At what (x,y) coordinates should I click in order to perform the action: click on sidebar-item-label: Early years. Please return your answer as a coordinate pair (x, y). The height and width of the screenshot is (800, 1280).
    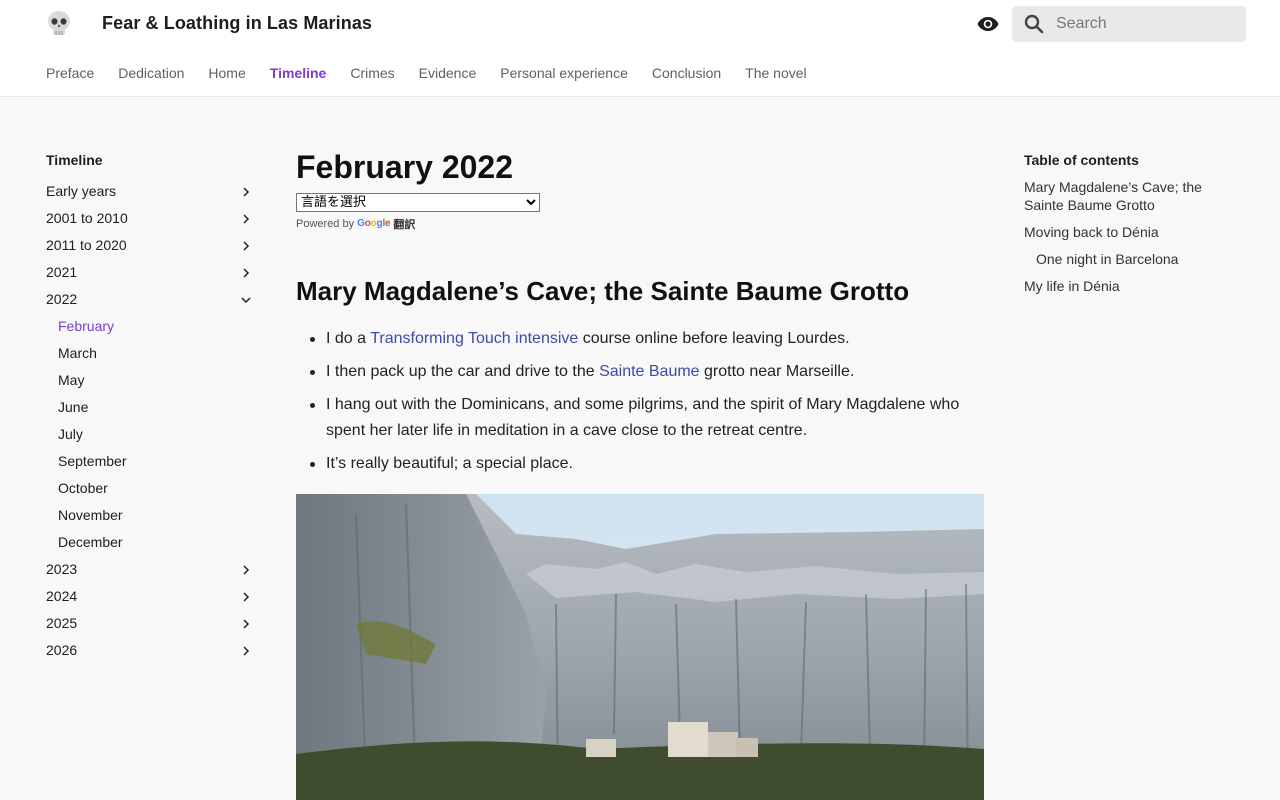
    Looking at the image, I should click on (81, 191).